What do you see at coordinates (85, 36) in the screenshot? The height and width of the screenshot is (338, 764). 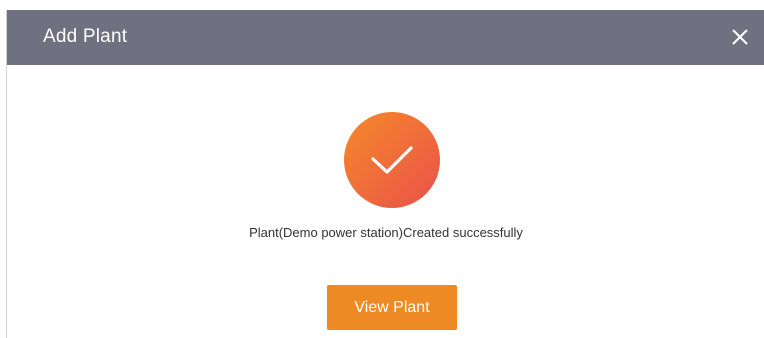 I see `dialog-title: Add Plant` at bounding box center [85, 36].